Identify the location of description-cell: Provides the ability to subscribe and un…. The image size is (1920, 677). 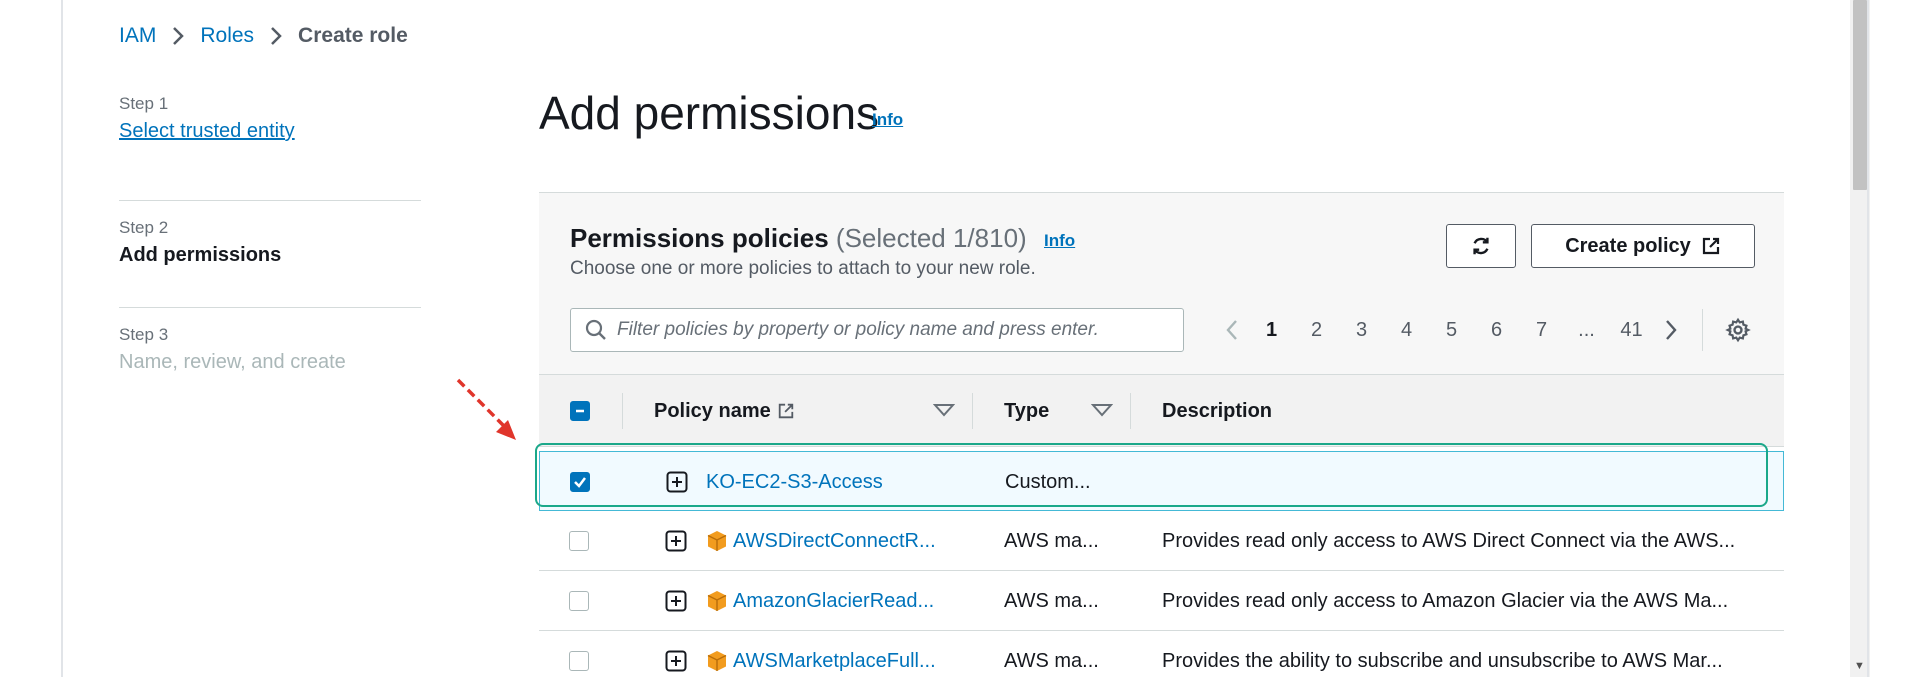
(1442, 660).